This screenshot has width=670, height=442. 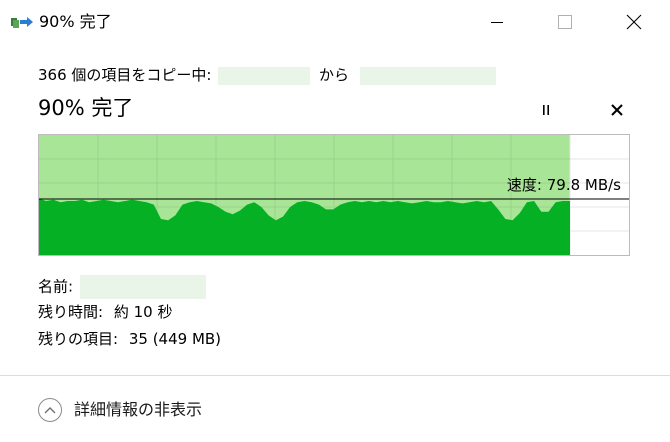 What do you see at coordinates (175, 339) in the screenshot?
I see `items-remaining-value: 35 (449 MB)` at bounding box center [175, 339].